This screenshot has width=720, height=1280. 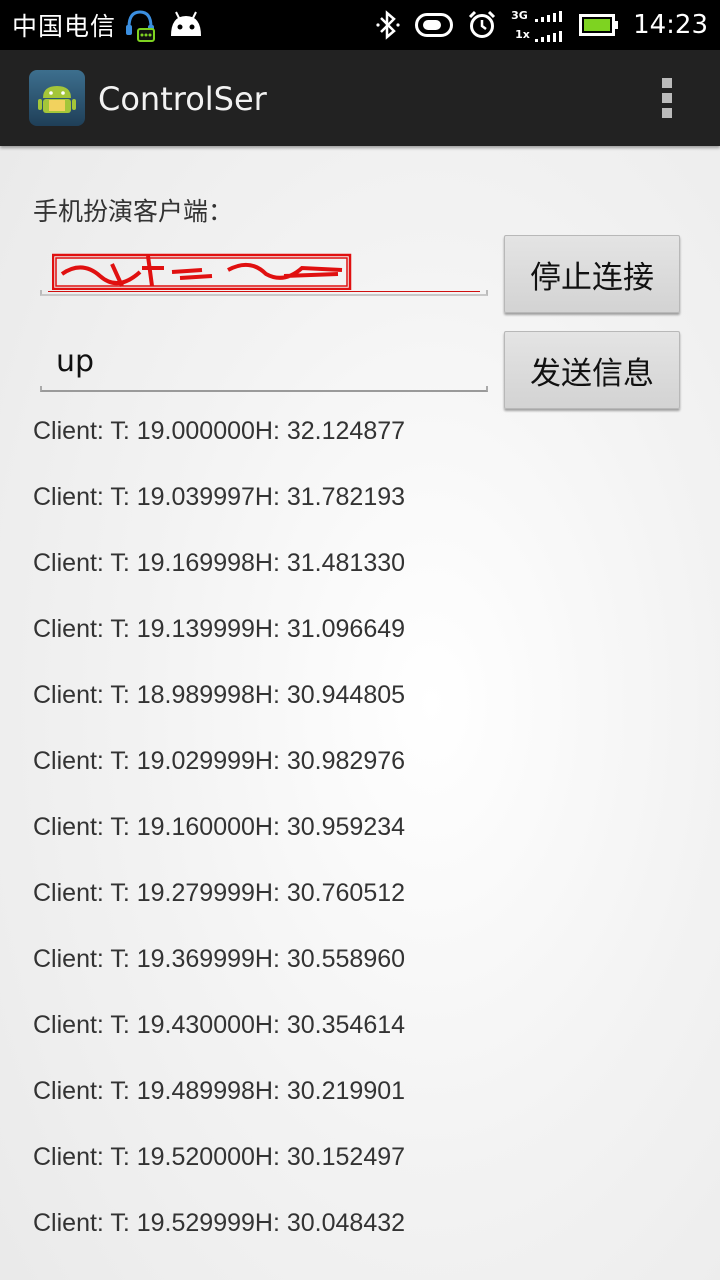 I want to click on battery-icon, so click(x=599, y=25).